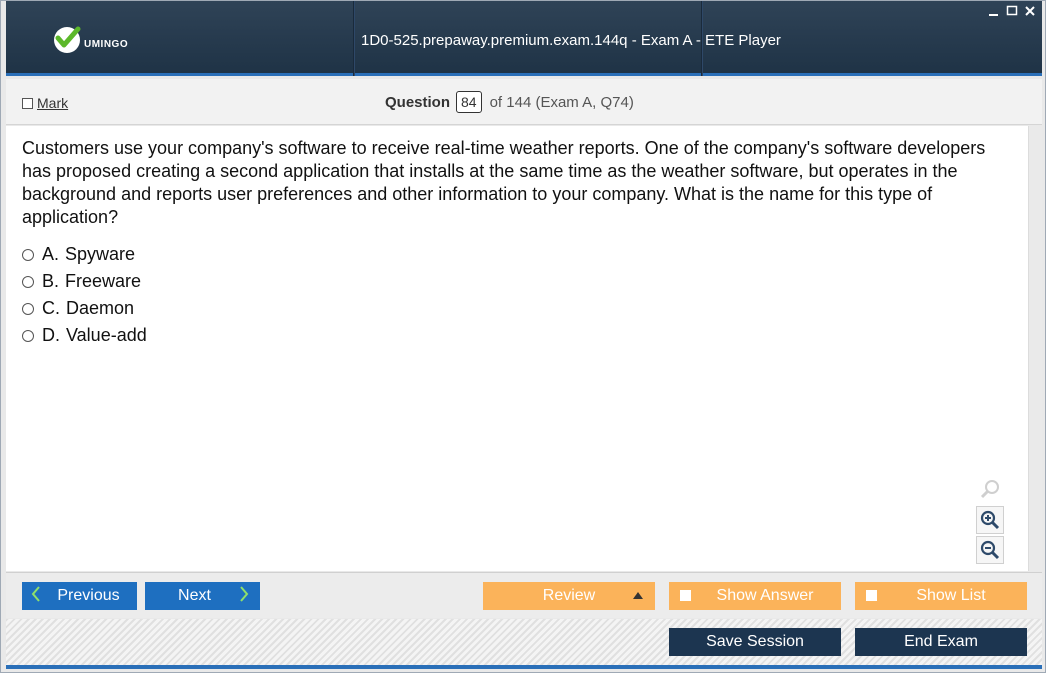  I want to click on option-letter: C., so click(51, 308).